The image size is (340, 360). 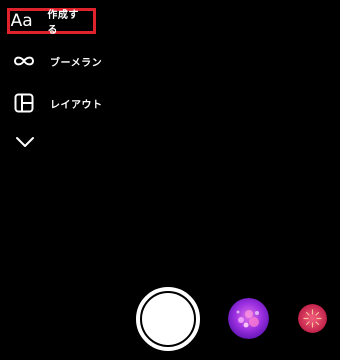 I want to click on text-aa-icon: Aa, so click(x=21, y=20).